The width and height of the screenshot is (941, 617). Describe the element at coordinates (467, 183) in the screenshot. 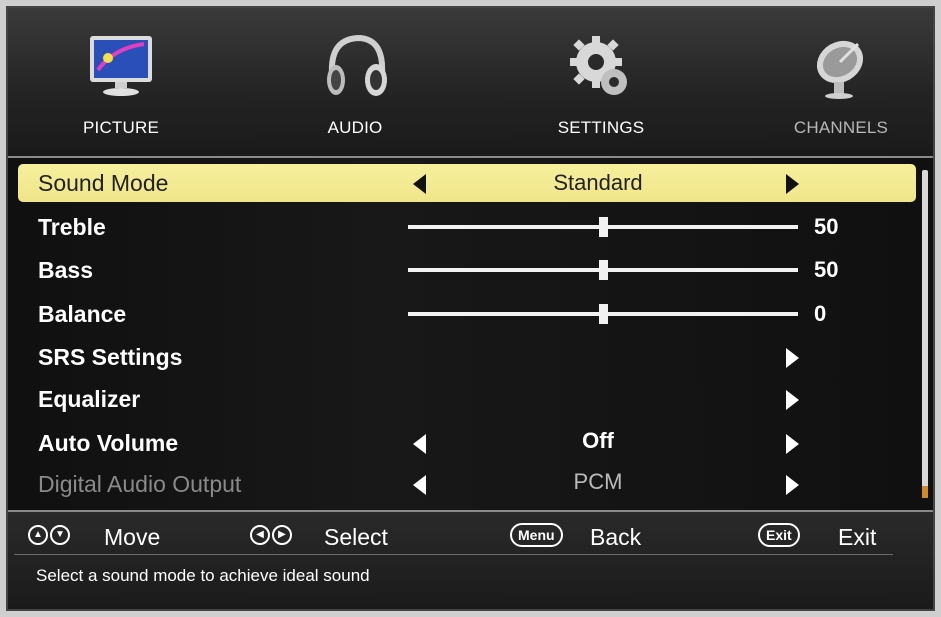

I see `menu-row-sound-mode: Sound Mode Standard` at that location.